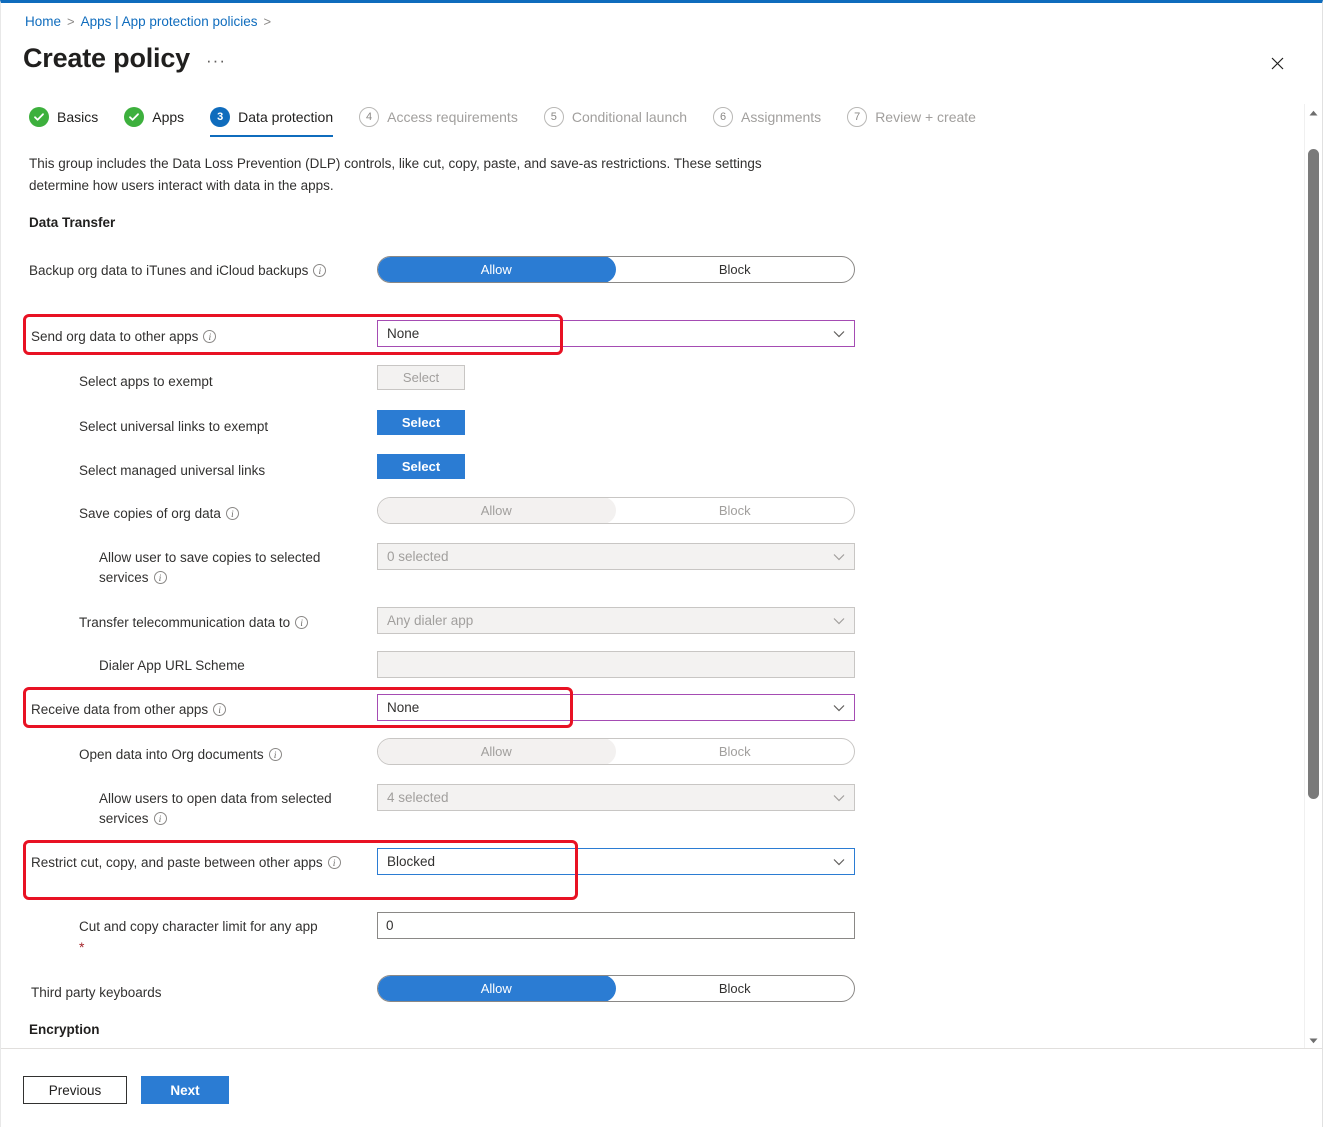 The image size is (1323, 1127). What do you see at coordinates (1277, 63) in the screenshot?
I see `close-icon` at bounding box center [1277, 63].